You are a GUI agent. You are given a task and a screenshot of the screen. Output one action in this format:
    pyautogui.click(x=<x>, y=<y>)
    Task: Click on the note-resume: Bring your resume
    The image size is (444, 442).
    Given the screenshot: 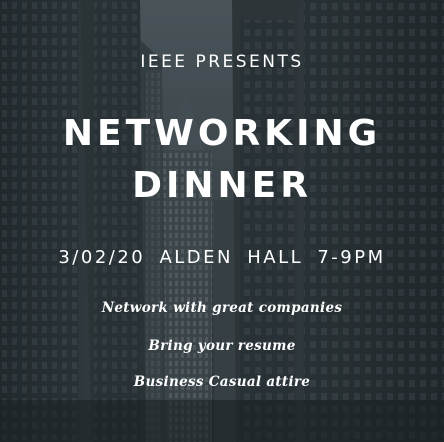 What is the action you would take?
    pyautogui.click(x=222, y=346)
    